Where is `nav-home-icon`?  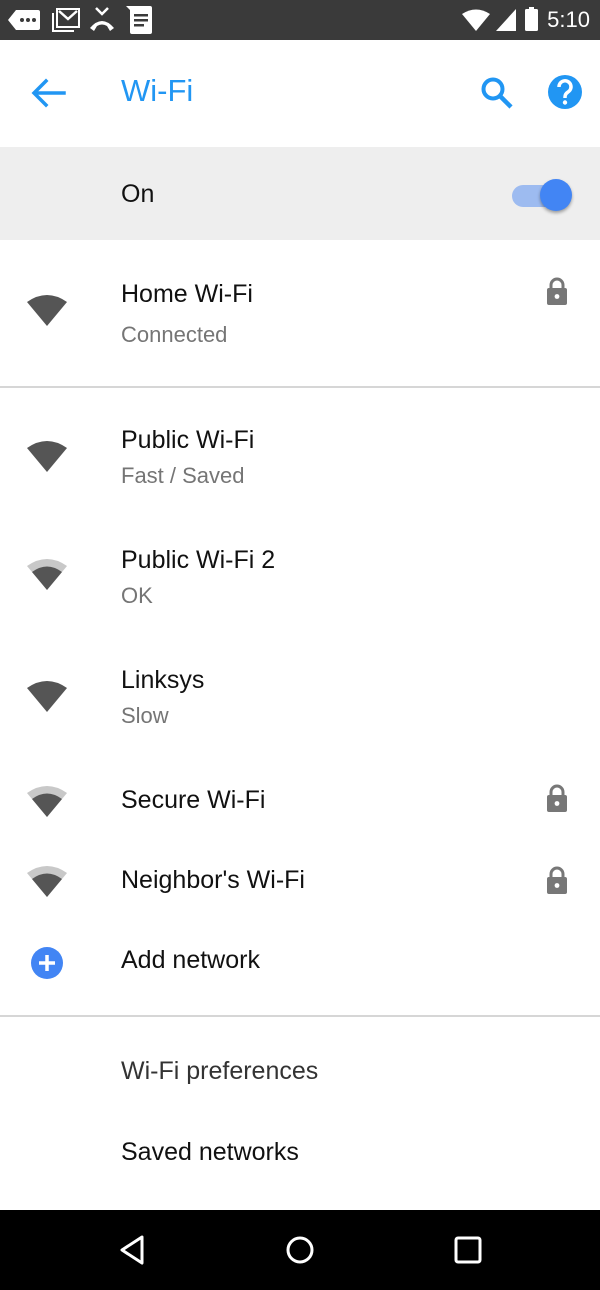 nav-home-icon is located at coordinates (300, 1250).